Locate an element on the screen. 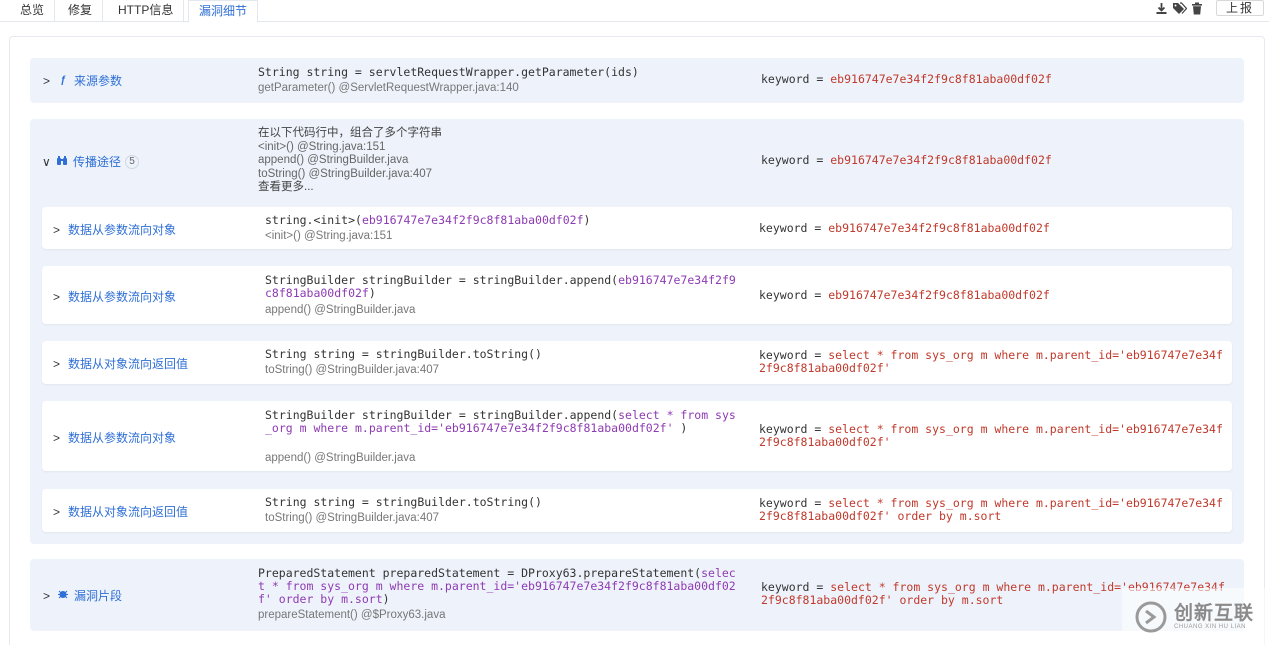 Image resolution: width=1269 pixels, height=645 pixels. tags-icon is located at coordinates (1179, 8).